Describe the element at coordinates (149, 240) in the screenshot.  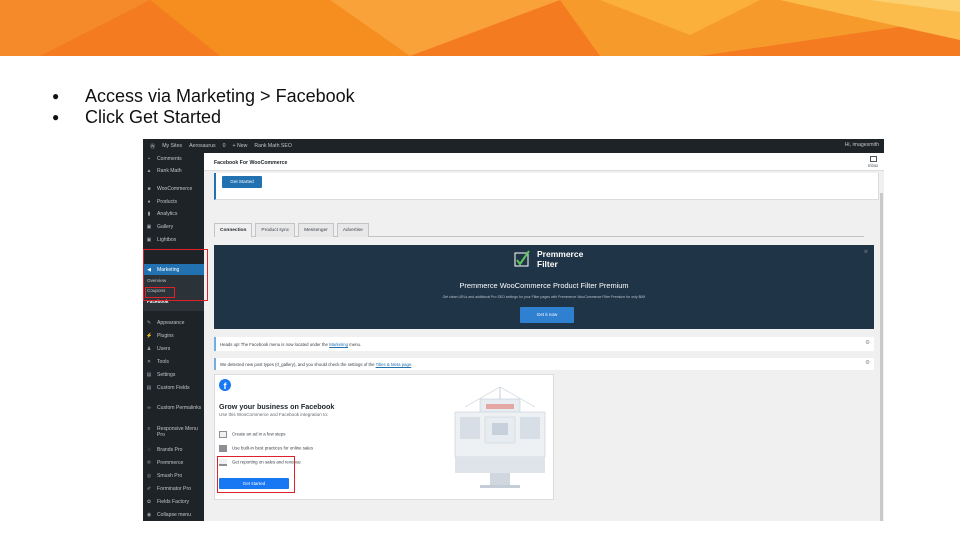
I see `lightbox-icon: ▣` at that location.